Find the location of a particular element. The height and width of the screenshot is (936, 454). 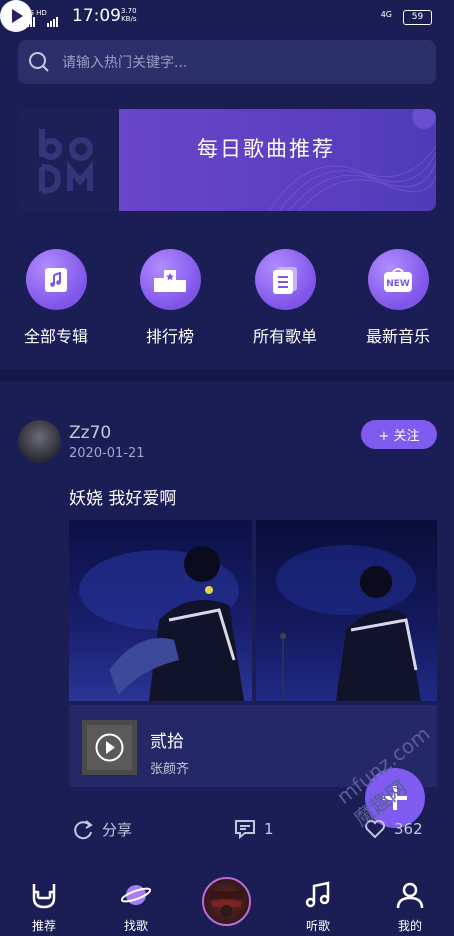

nav-label: 找歌 is located at coordinates (135, 926).